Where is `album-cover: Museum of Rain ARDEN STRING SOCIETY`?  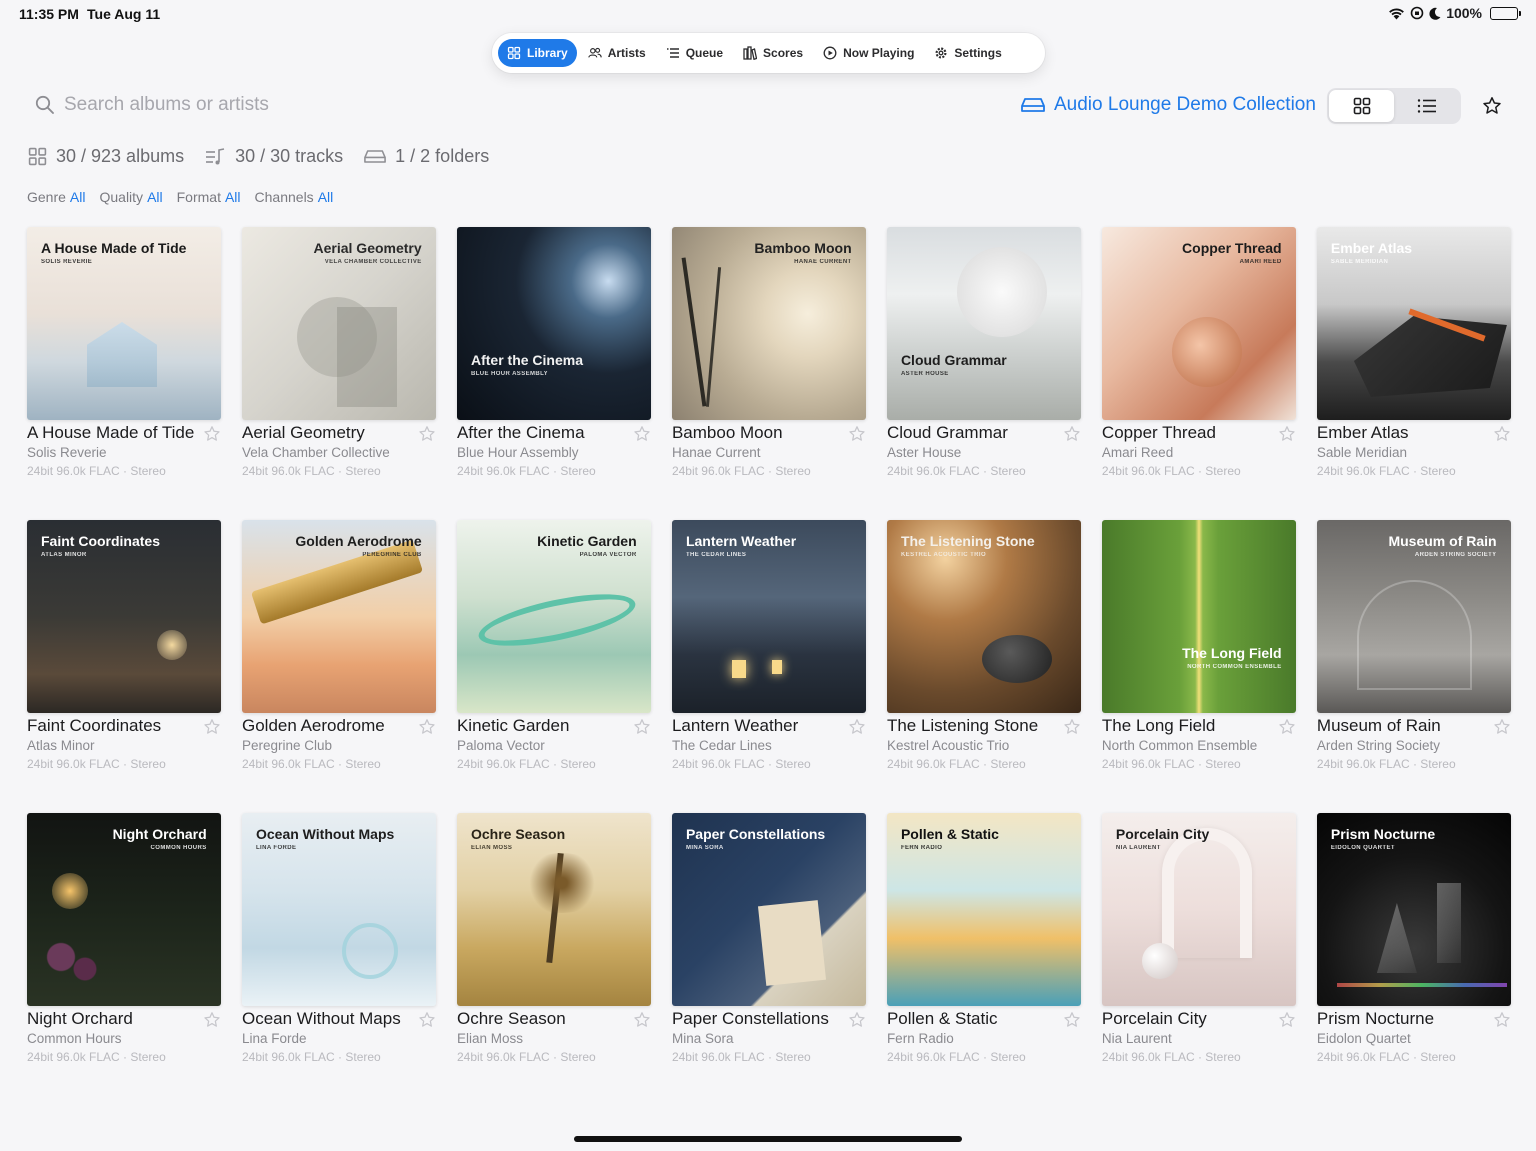 album-cover: Museum of Rain ARDEN STRING SOCIETY is located at coordinates (1413, 616).